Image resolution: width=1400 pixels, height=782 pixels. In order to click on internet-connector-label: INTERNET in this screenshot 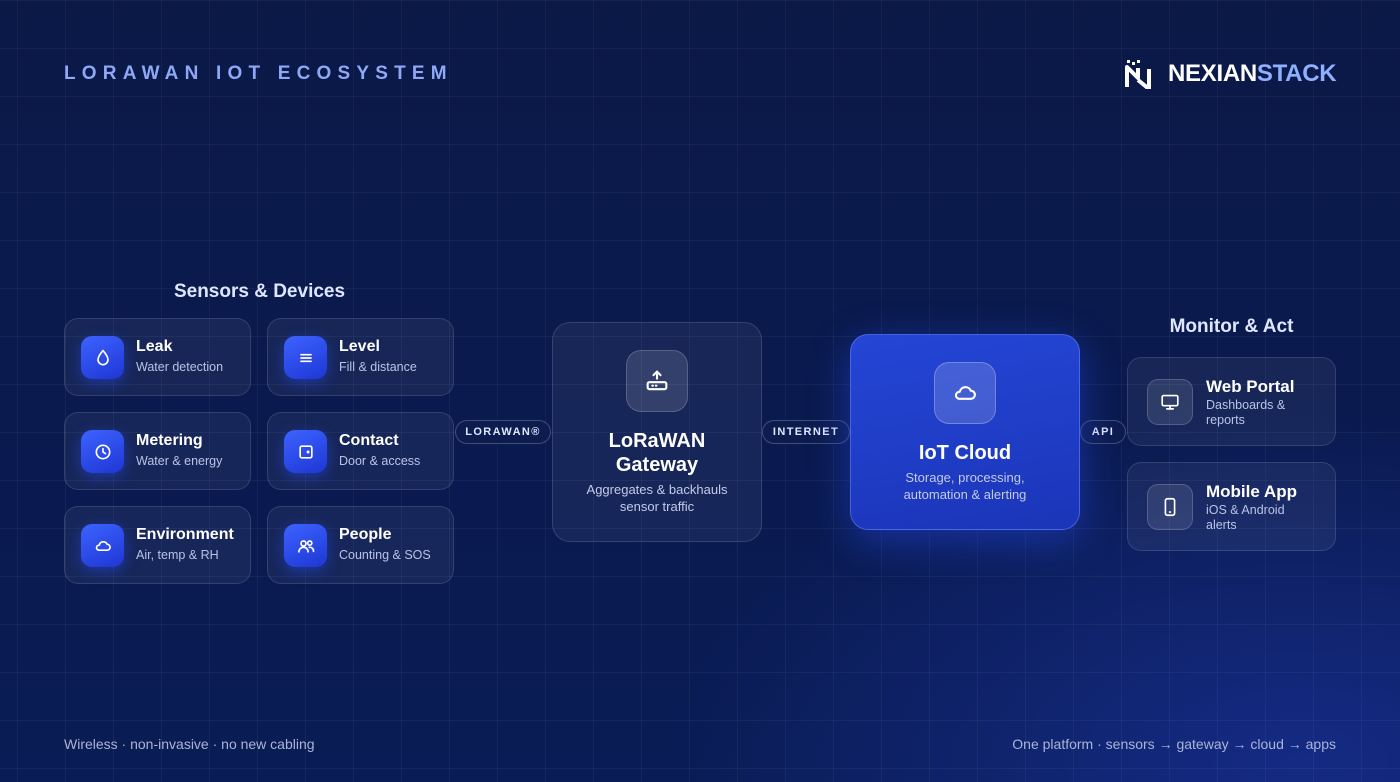, I will do `click(806, 432)`.